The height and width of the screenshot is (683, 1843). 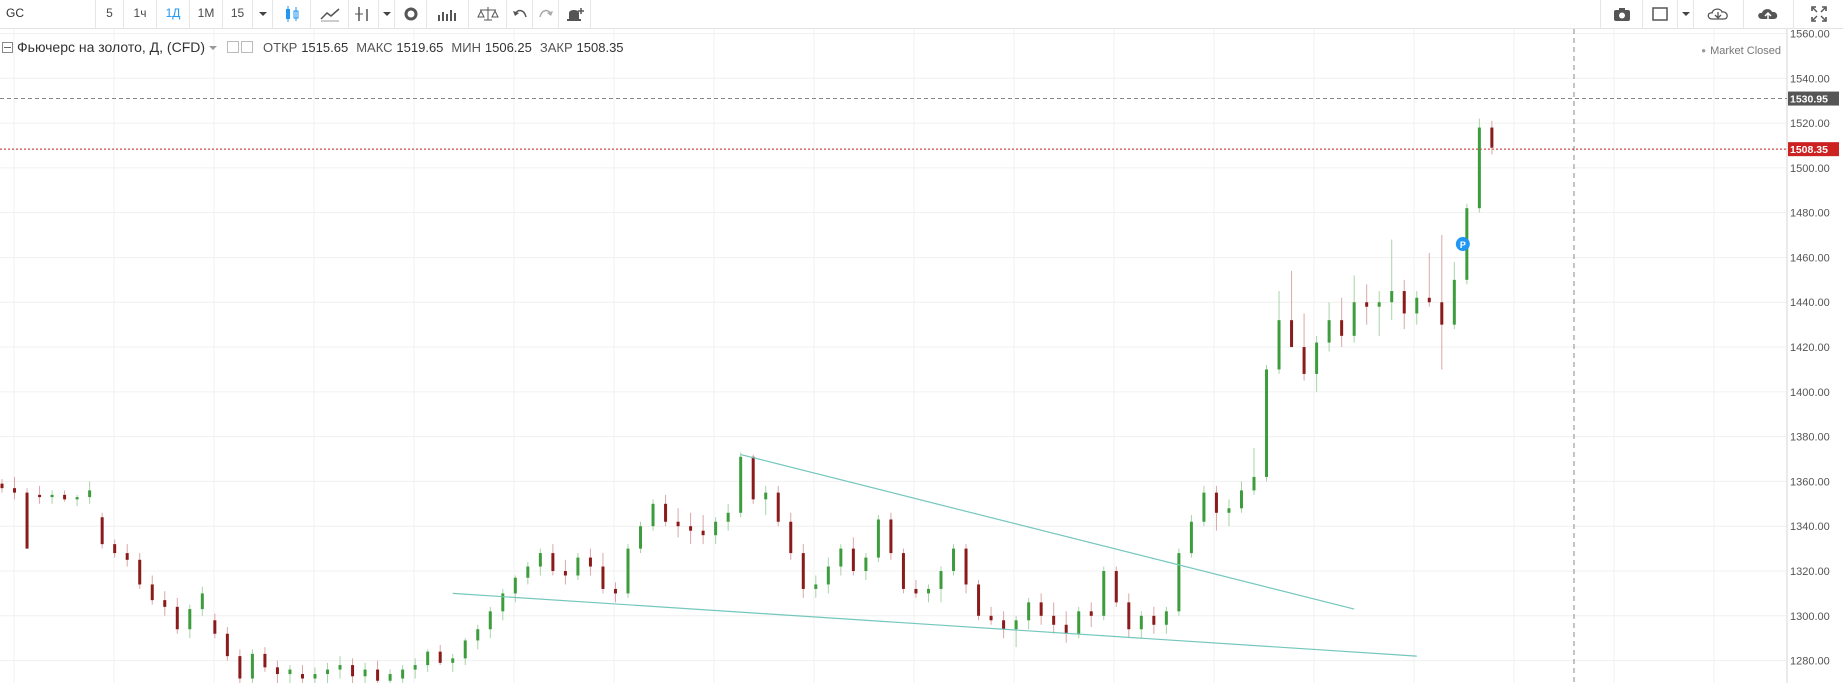 What do you see at coordinates (48, 14) in the screenshot?
I see `symbol-input: GC` at bounding box center [48, 14].